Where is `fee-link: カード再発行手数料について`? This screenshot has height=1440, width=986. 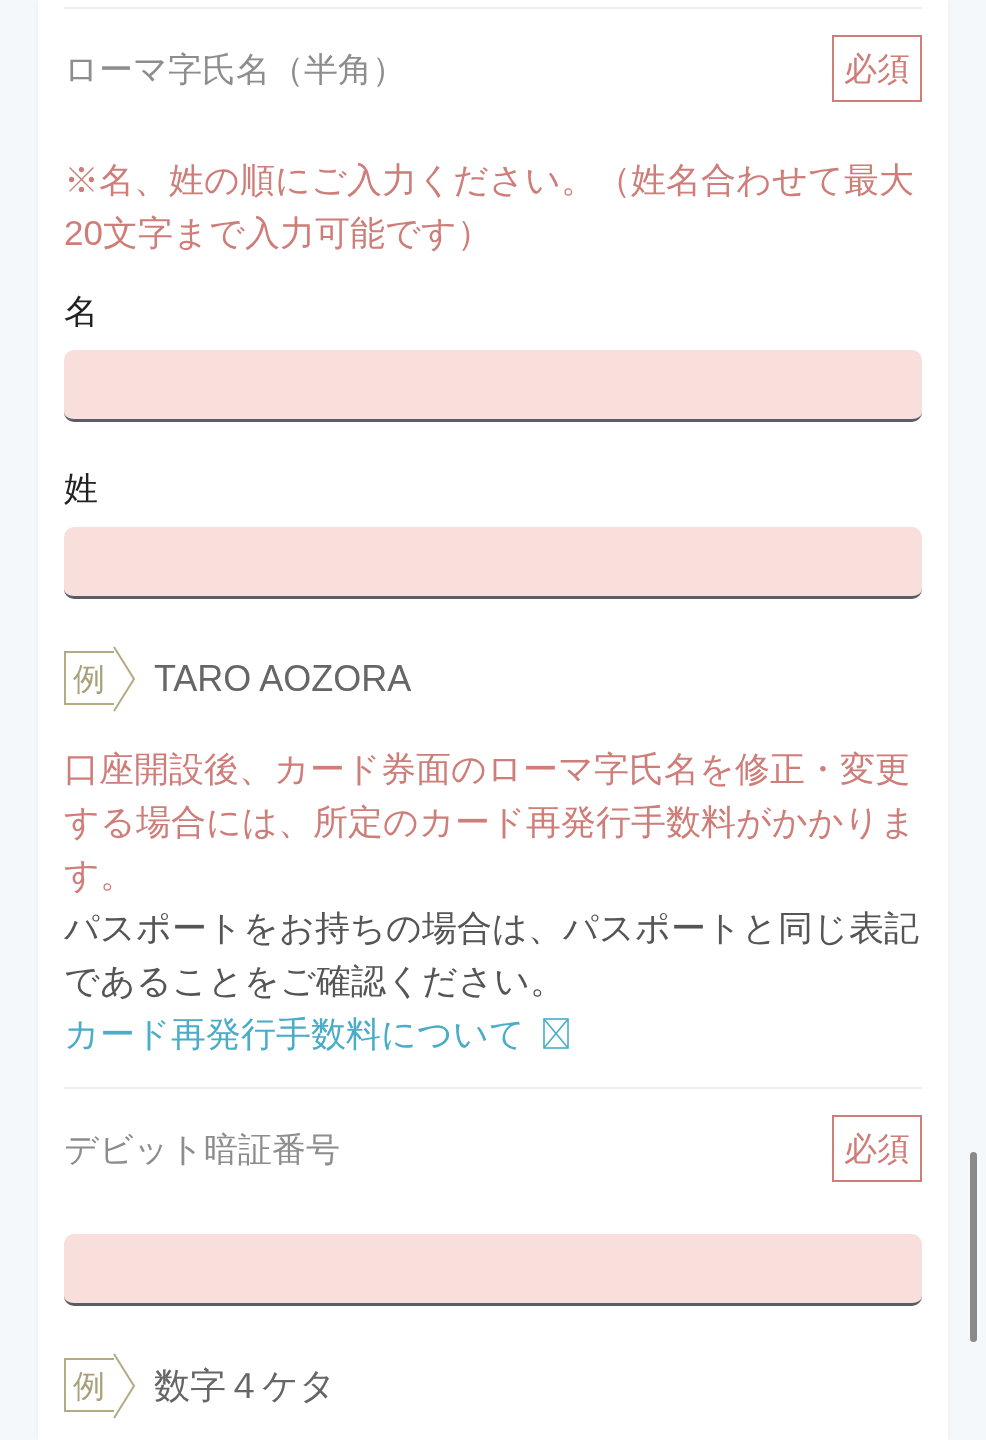 fee-link: カード再発行手数料について is located at coordinates (316, 1033).